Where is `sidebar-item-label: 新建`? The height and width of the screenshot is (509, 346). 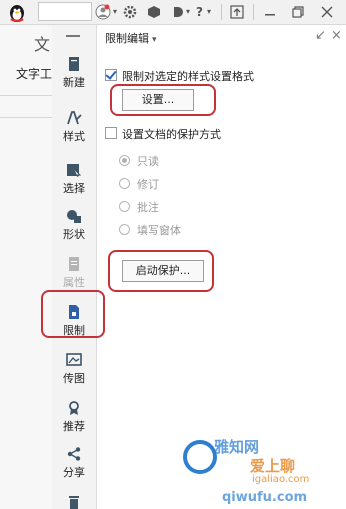 sidebar-item-label: 新建 is located at coordinates (74, 82).